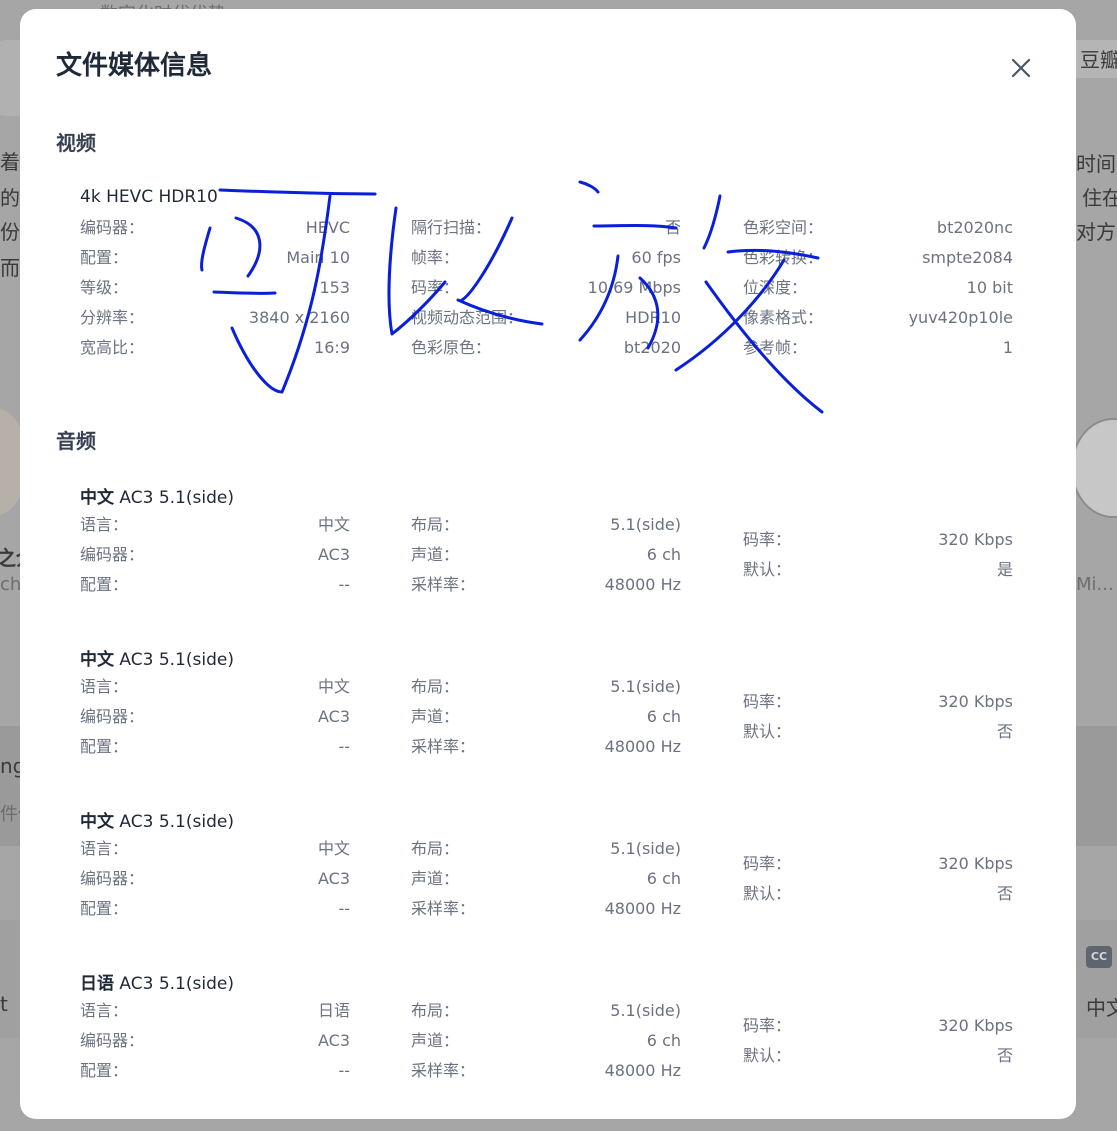 Image resolution: width=1117 pixels, height=1131 pixels. Describe the element at coordinates (1004, 569) in the screenshot. I see `field-value: 是` at that location.